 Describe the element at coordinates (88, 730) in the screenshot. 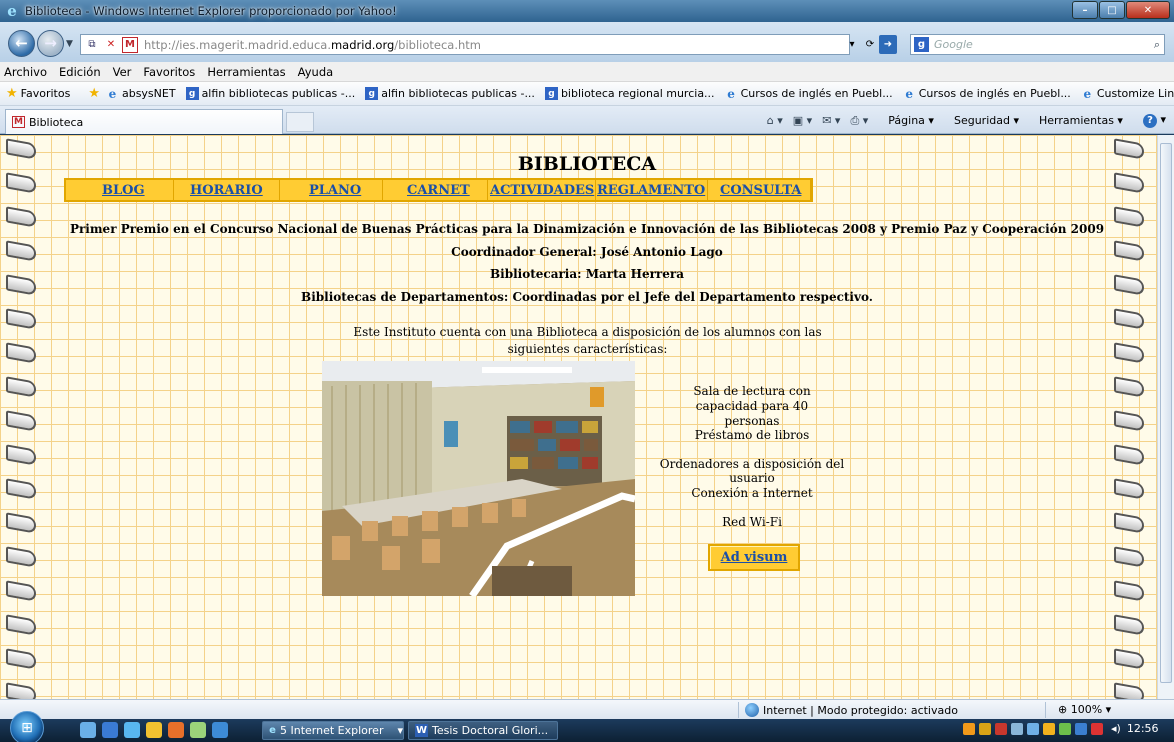

I see `show-desktop-icon` at that location.